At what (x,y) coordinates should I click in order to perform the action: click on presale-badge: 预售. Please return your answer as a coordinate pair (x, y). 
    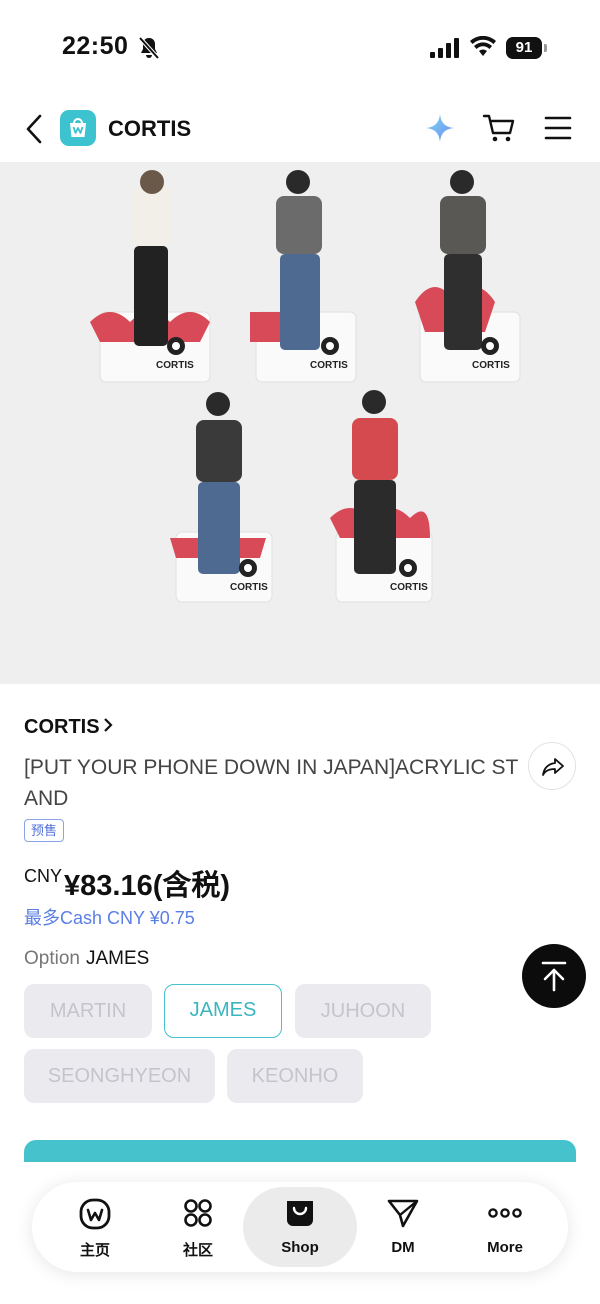
    Looking at the image, I should click on (44, 830).